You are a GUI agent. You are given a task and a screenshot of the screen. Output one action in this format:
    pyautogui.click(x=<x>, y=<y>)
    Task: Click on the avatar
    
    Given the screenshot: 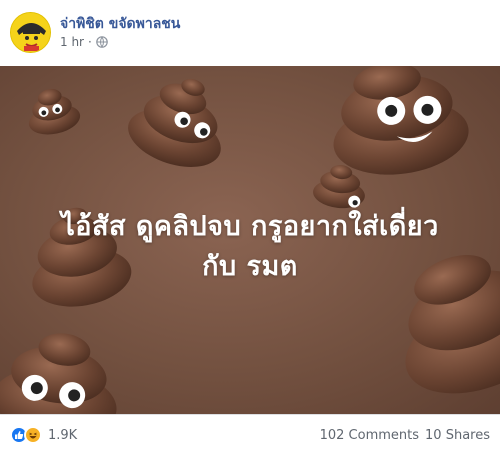 What is the action you would take?
    pyautogui.click(x=30, y=32)
    